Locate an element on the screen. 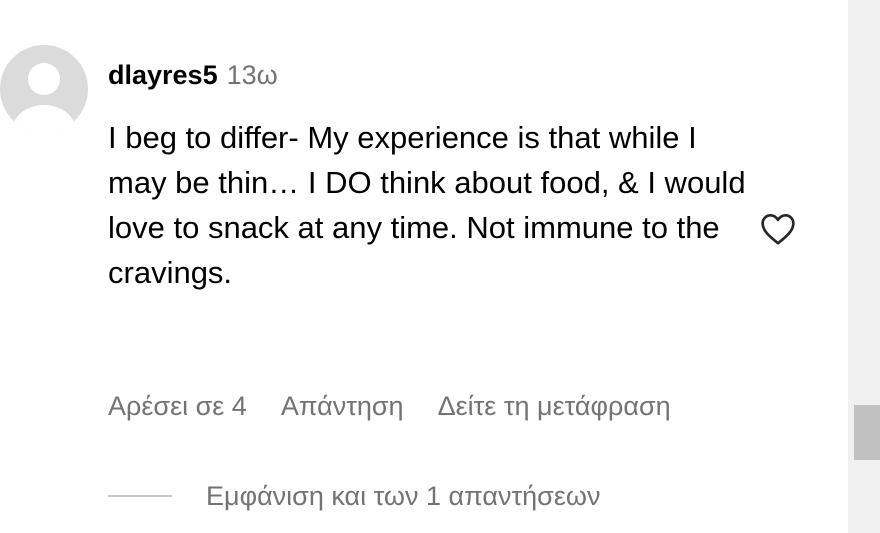 The width and height of the screenshot is (880, 533). heart-outline-icon is located at coordinates (778, 229).